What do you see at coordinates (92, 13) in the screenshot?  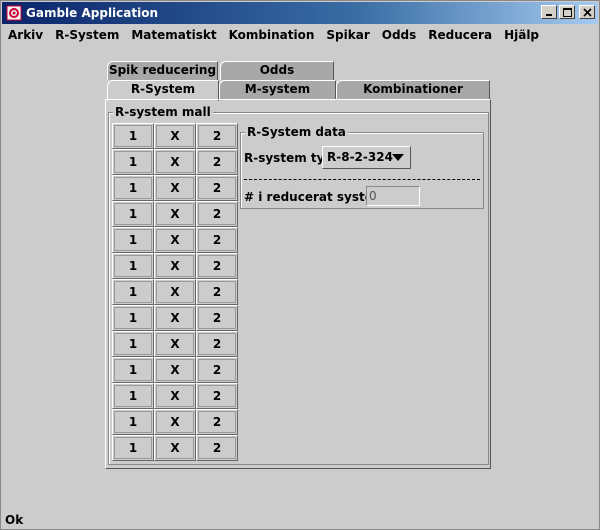 I see `window-title: Gamble Application` at bounding box center [92, 13].